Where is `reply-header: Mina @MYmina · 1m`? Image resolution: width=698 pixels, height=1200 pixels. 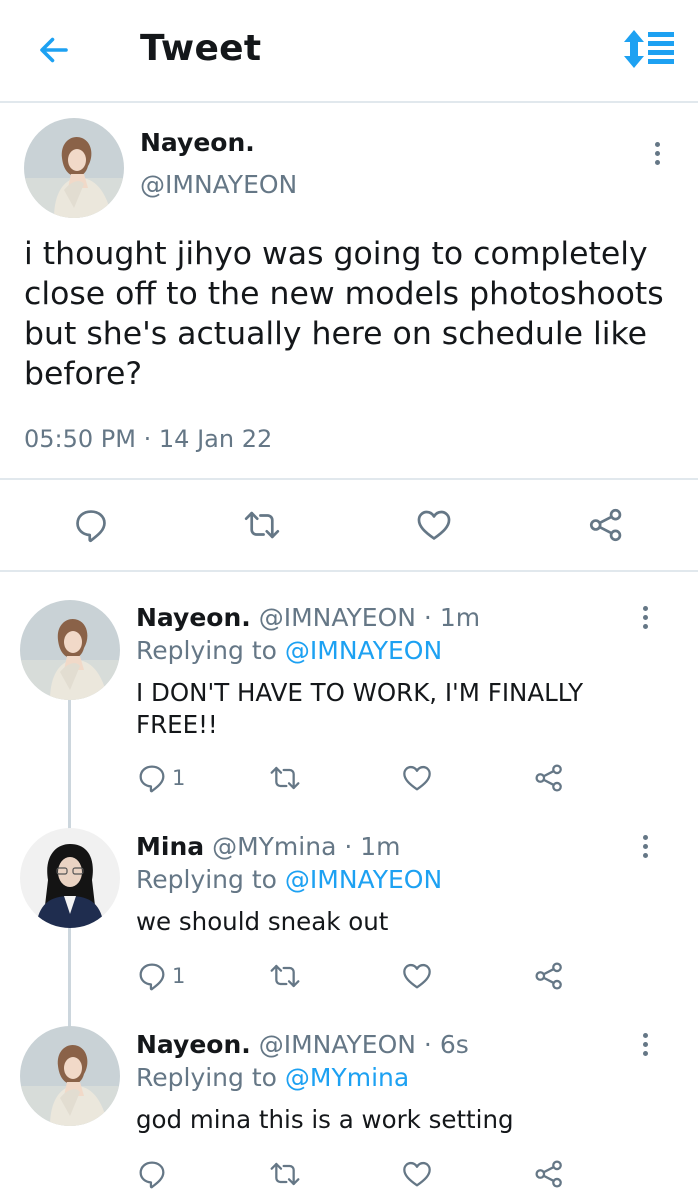 reply-header: Mina @MYmina · 1m is located at coordinates (268, 846).